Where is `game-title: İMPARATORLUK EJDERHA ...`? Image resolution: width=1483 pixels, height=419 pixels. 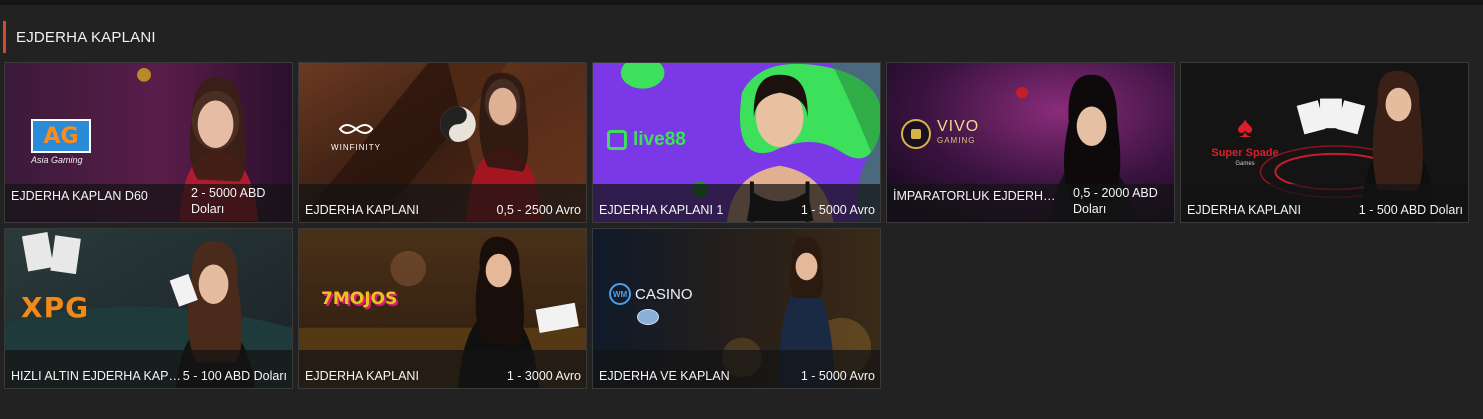 game-title: İMPARATORLUK EJDERHA ... is located at coordinates (978, 196).